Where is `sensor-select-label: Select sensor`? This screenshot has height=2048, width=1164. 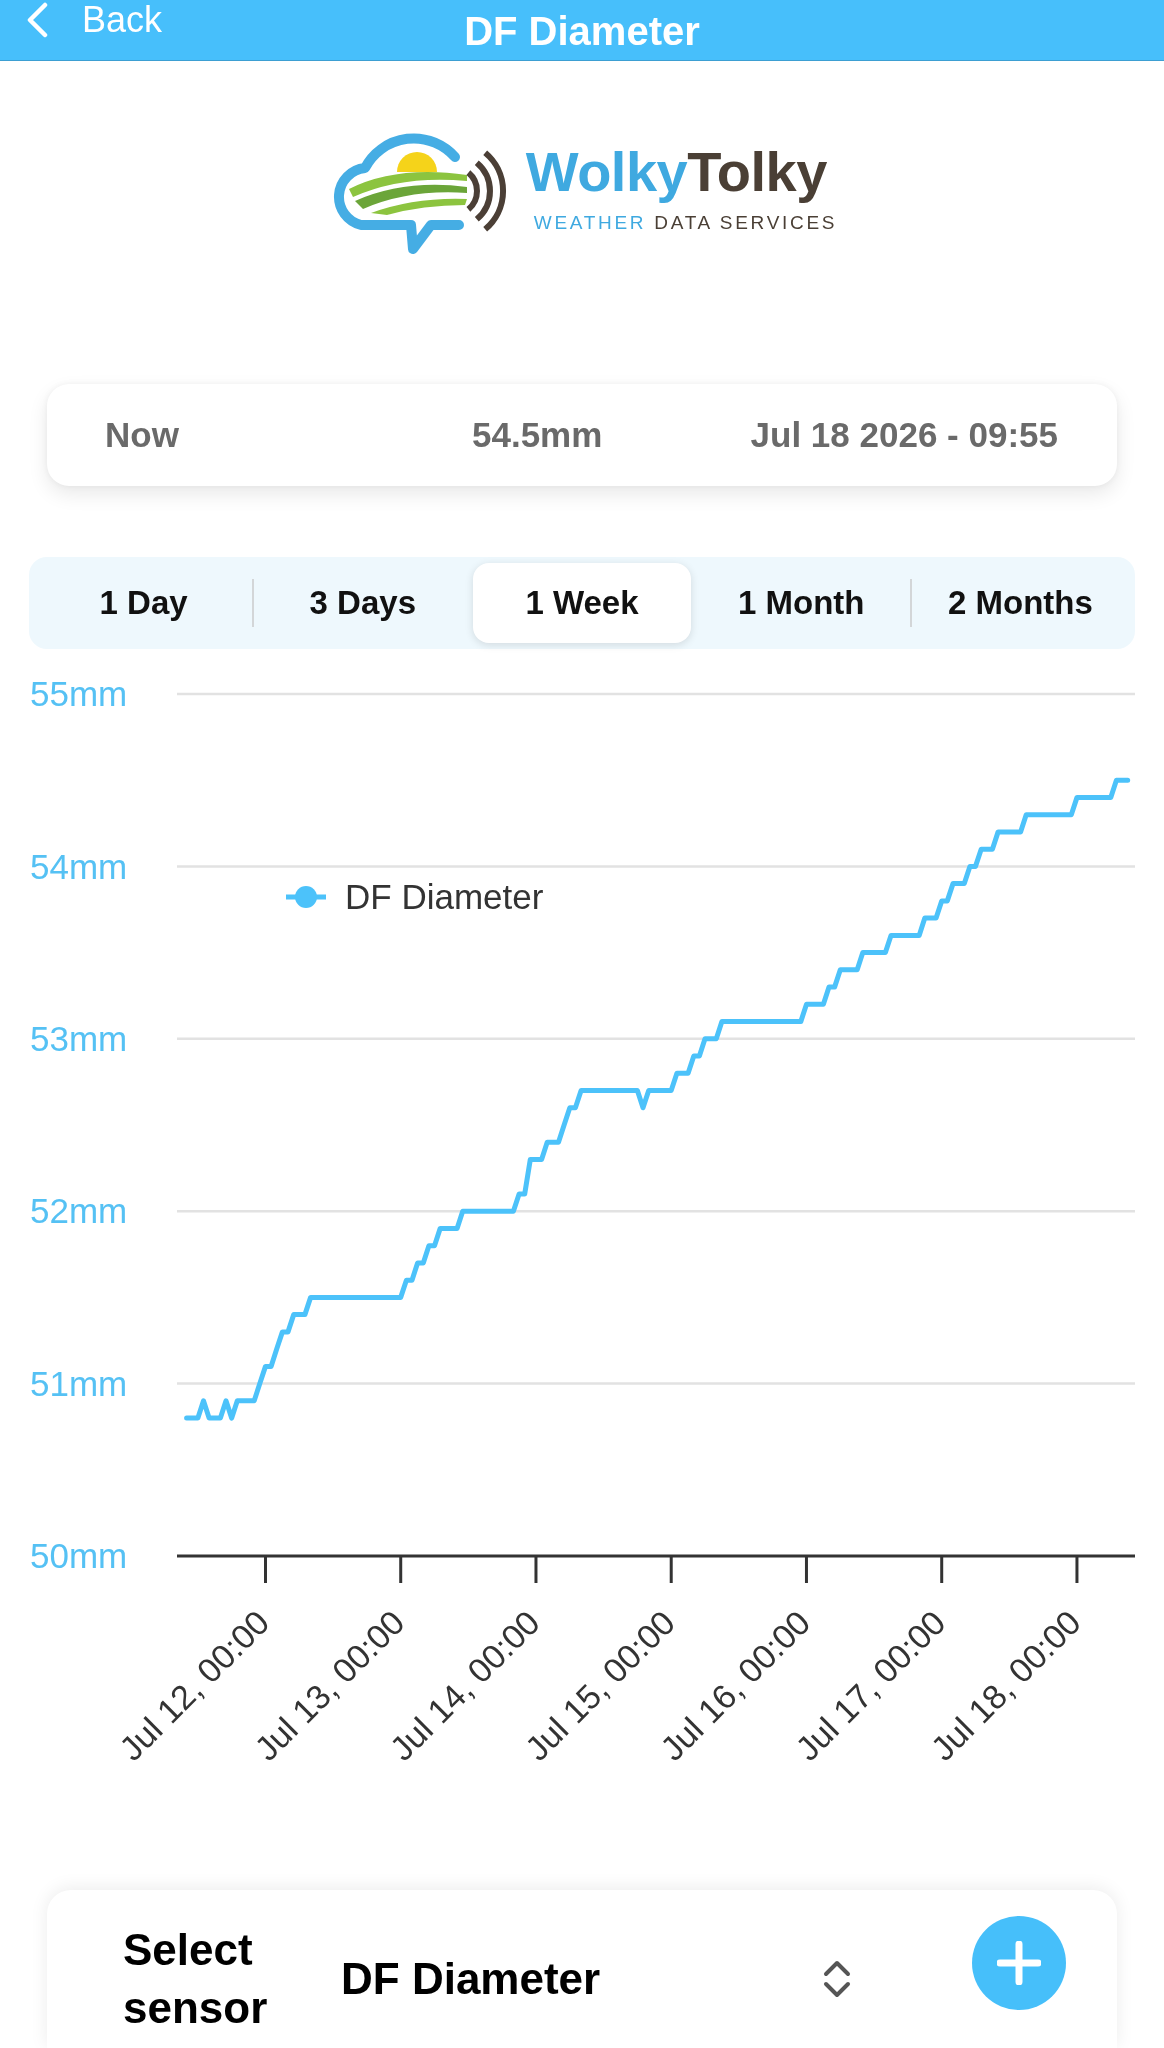
sensor-select-label: Select sensor is located at coordinates (196, 1979).